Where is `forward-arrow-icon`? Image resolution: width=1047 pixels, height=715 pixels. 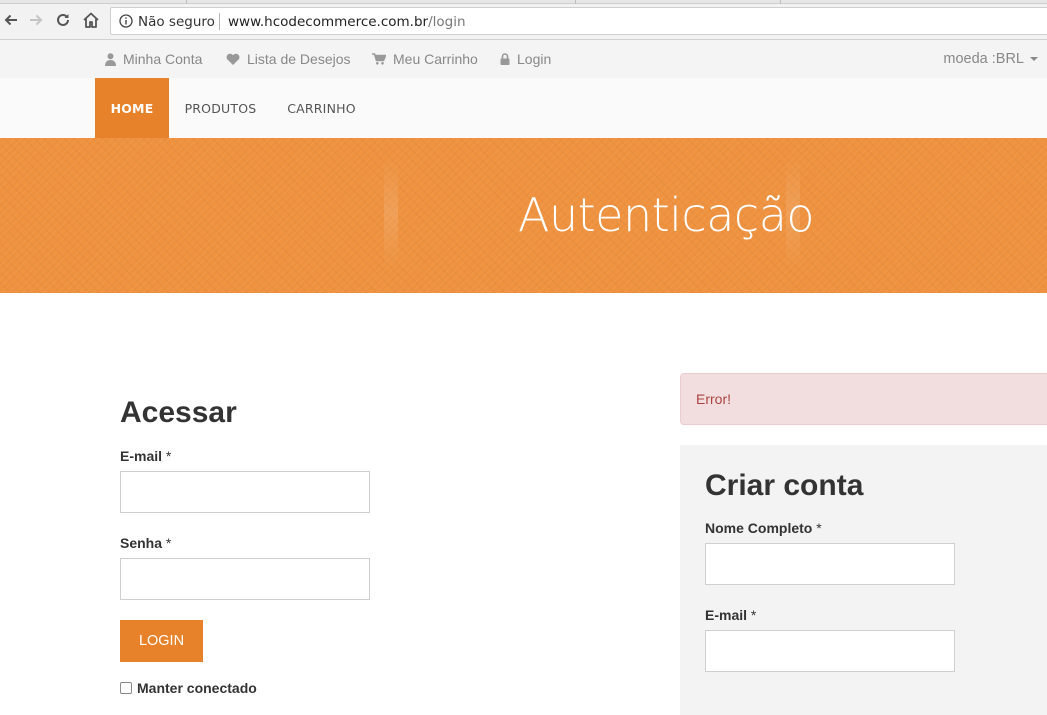 forward-arrow-icon is located at coordinates (36, 20).